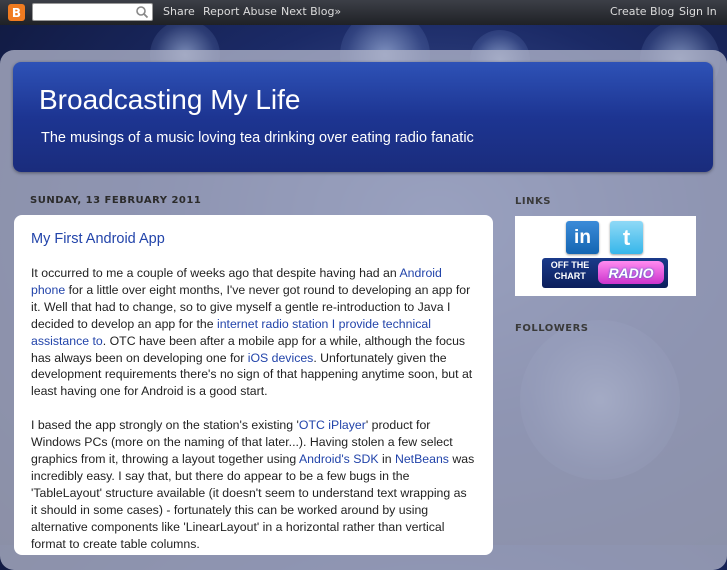  What do you see at coordinates (98, 239) in the screenshot?
I see `post-title: My First Android App` at bounding box center [98, 239].